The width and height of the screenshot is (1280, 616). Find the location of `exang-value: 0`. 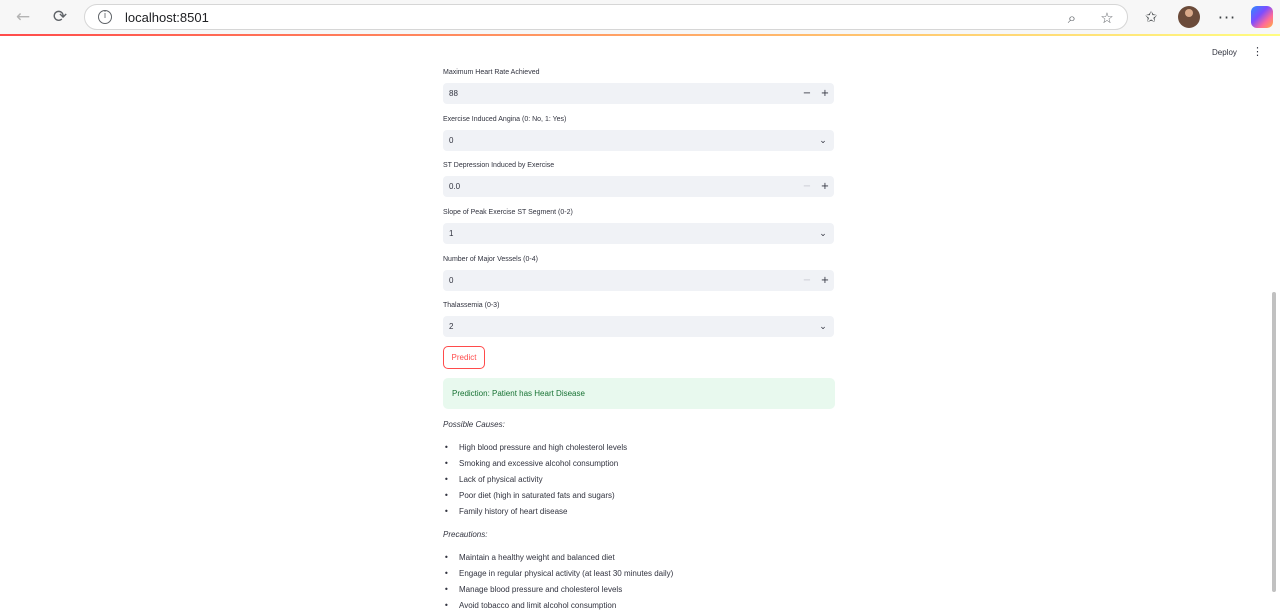

exang-value: 0 is located at coordinates (451, 140).